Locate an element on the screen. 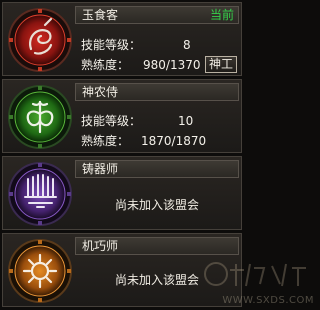  current-status-badge: 当前 is located at coordinates (221, 15).